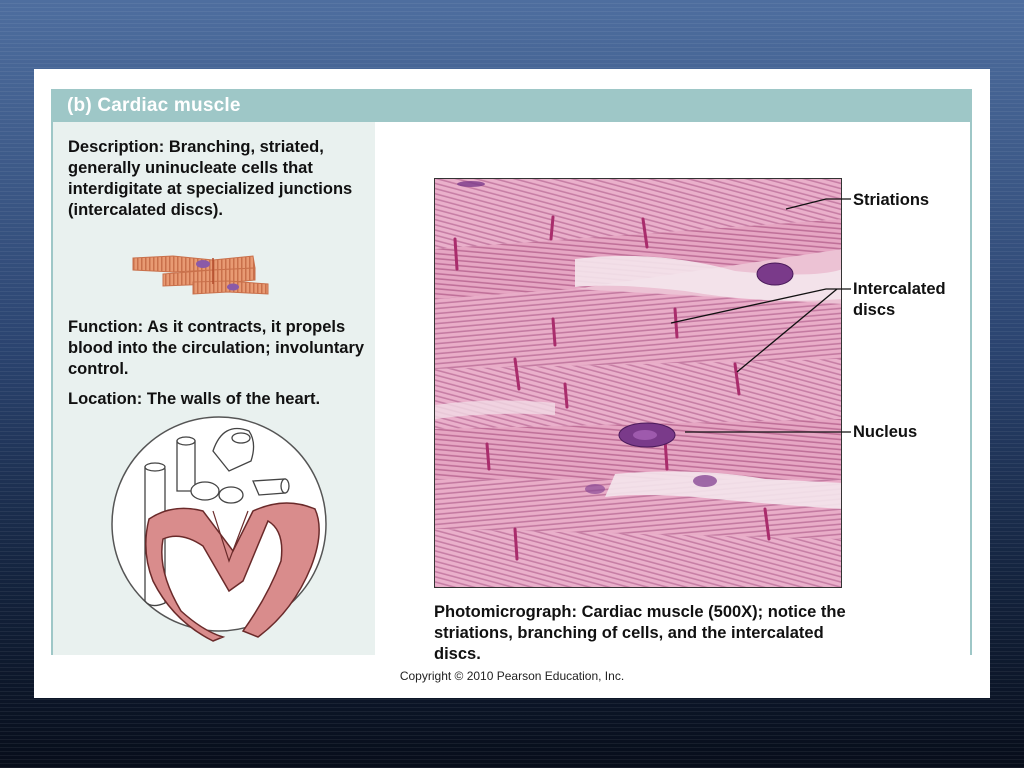 Image resolution: width=1024 pixels, height=768 pixels. What do you see at coordinates (512, 676) in the screenshot?
I see `copyright-notice: Copyright © 2010 Pearson Education, Inc.` at bounding box center [512, 676].